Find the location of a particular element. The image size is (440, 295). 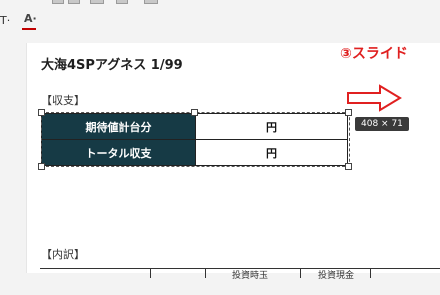

breakdown-header: 投資現金 is located at coordinates (336, 276).